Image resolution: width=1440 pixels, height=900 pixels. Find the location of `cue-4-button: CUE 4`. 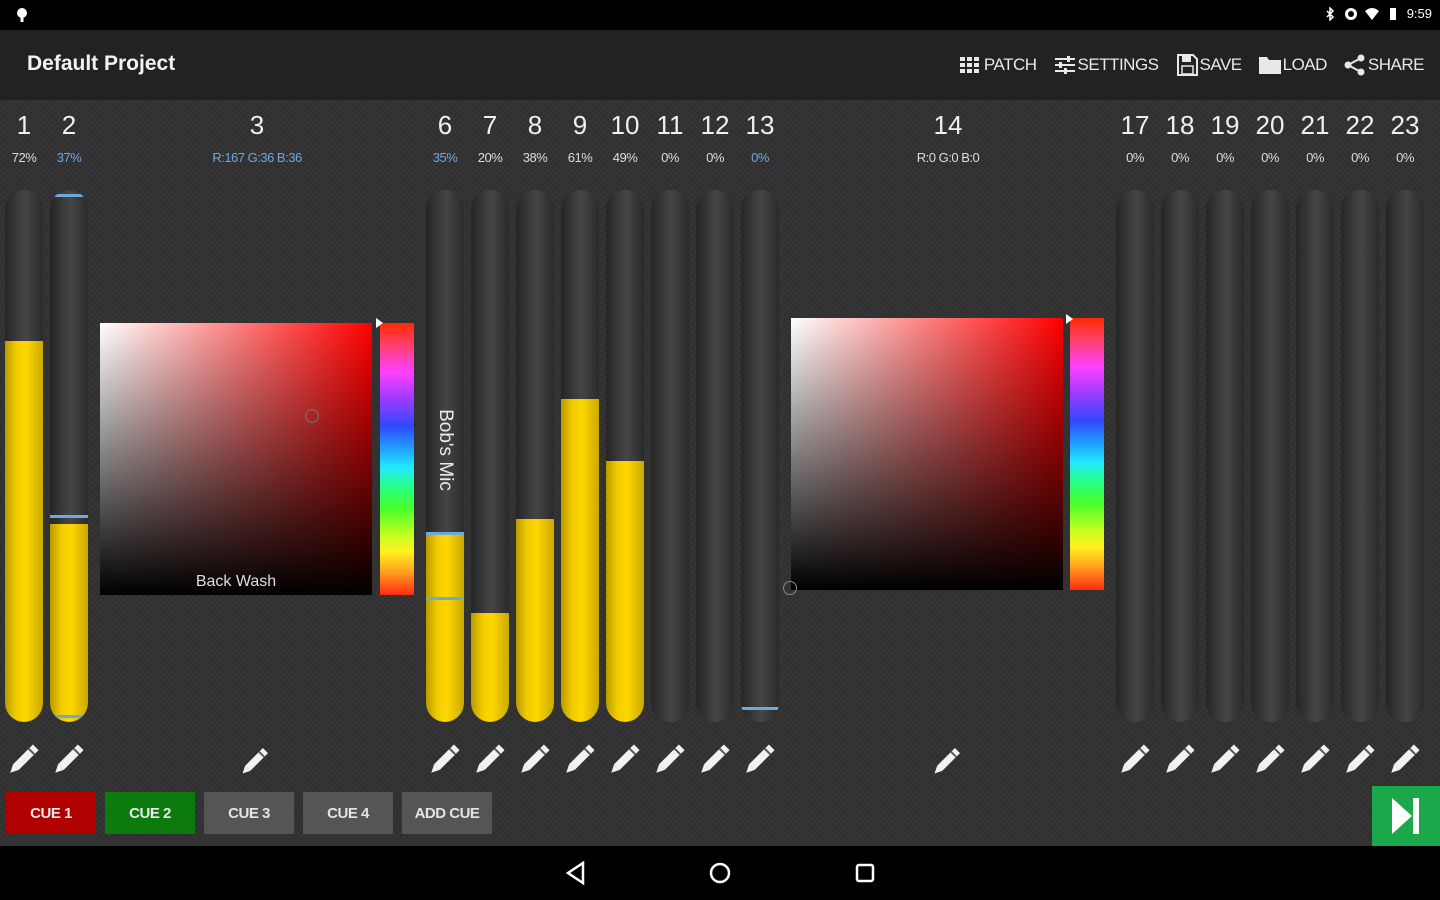

cue-4-button: CUE 4 is located at coordinates (348, 813).